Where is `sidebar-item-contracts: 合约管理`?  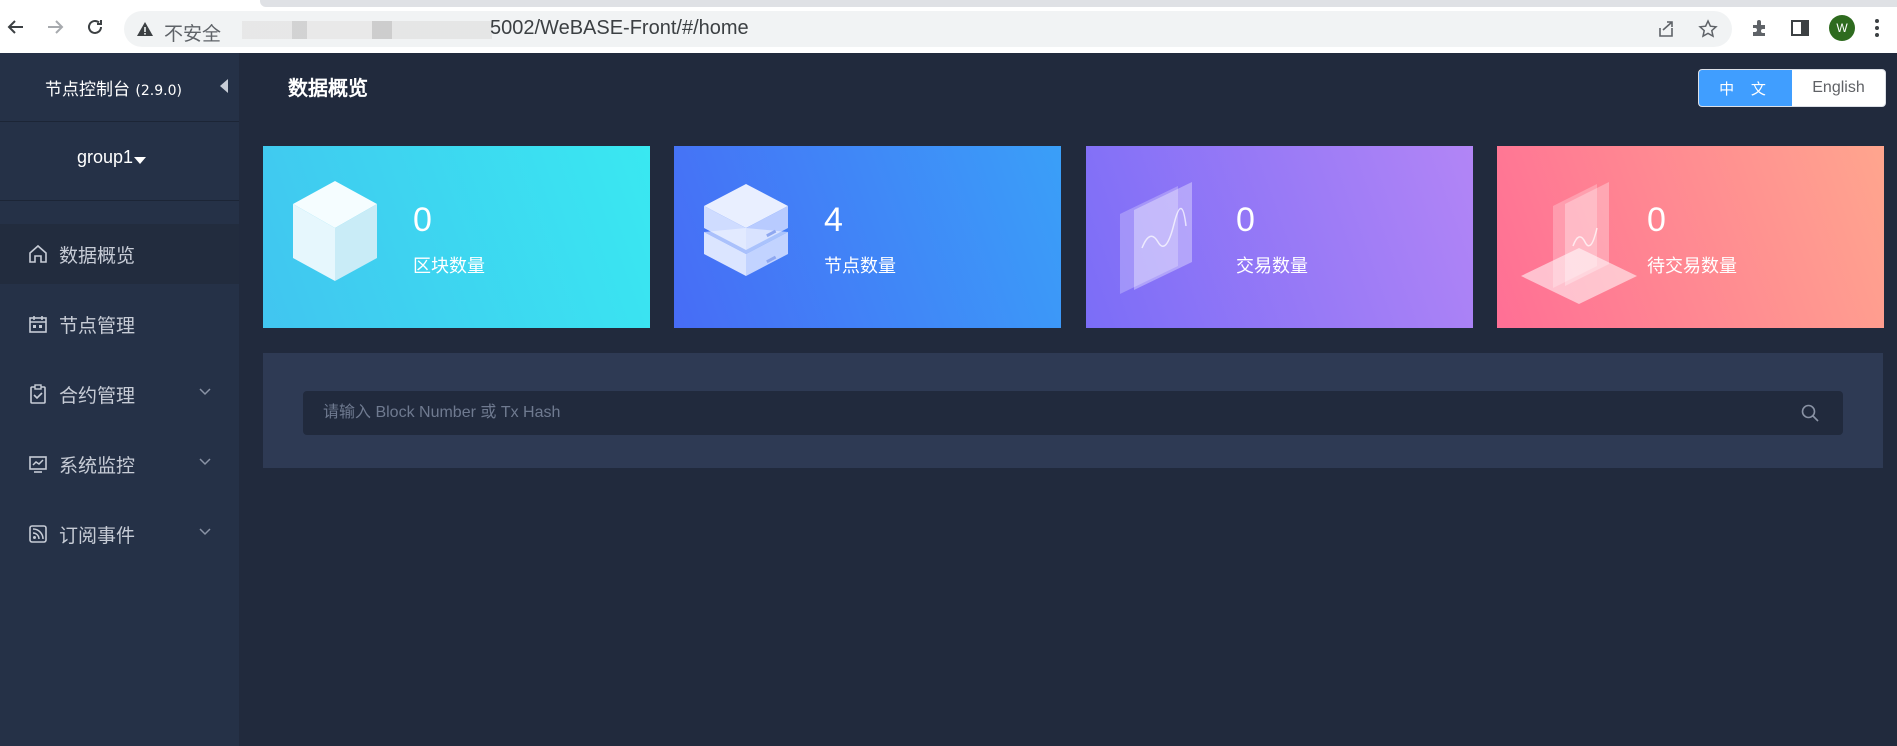 sidebar-item-contracts: 合约管理 is located at coordinates (119, 394).